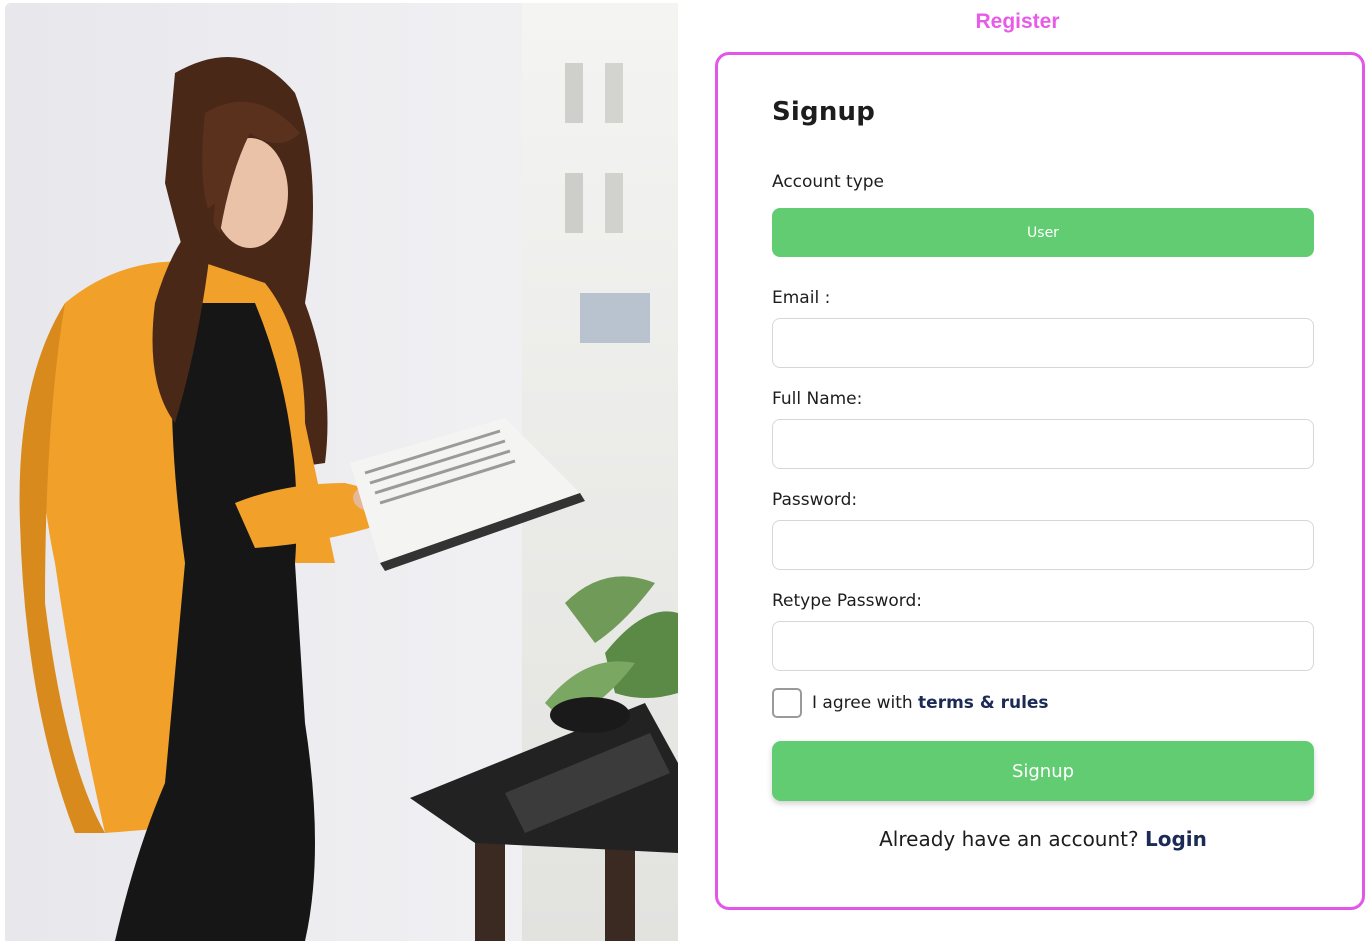 The image size is (1370, 941). Describe the element at coordinates (828, 182) in the screenshot. I see `account-type-label: Account type` at that location.